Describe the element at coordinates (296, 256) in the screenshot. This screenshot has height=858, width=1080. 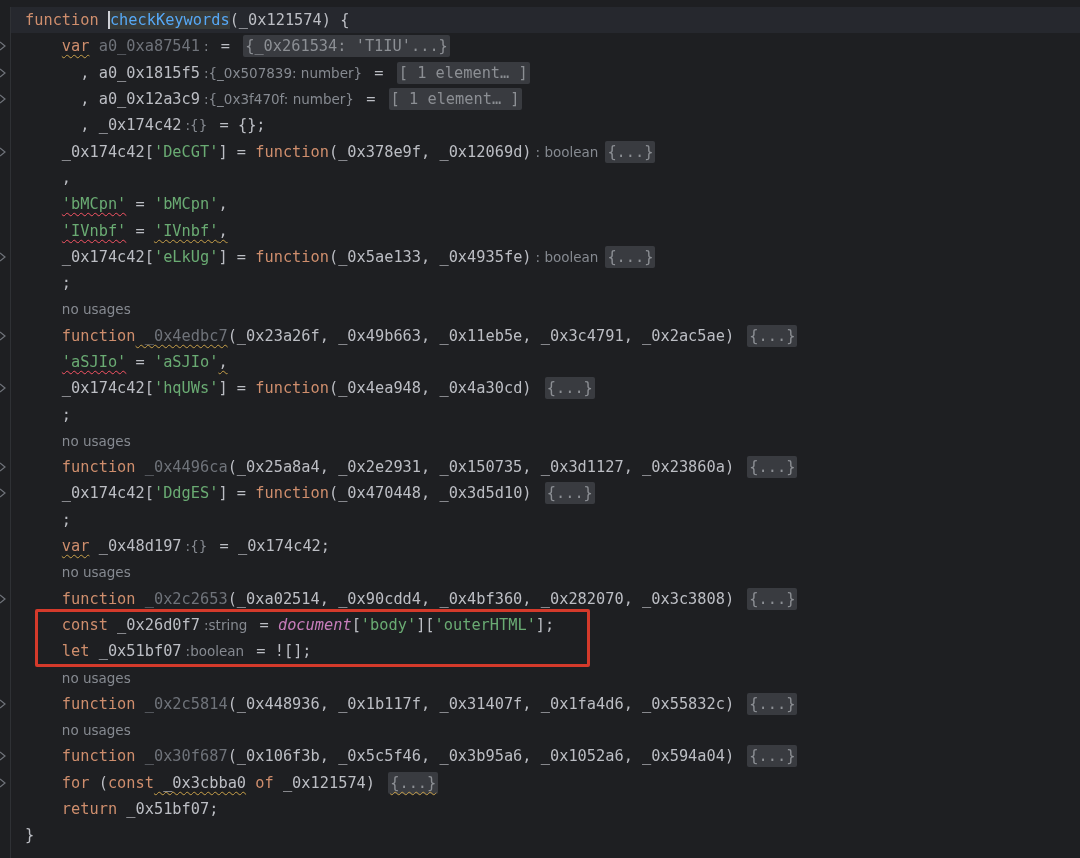
I see `code-text: _0x174c42['eLkUg'] = function(_0x5ae133, _0x4935fe)` at that location.